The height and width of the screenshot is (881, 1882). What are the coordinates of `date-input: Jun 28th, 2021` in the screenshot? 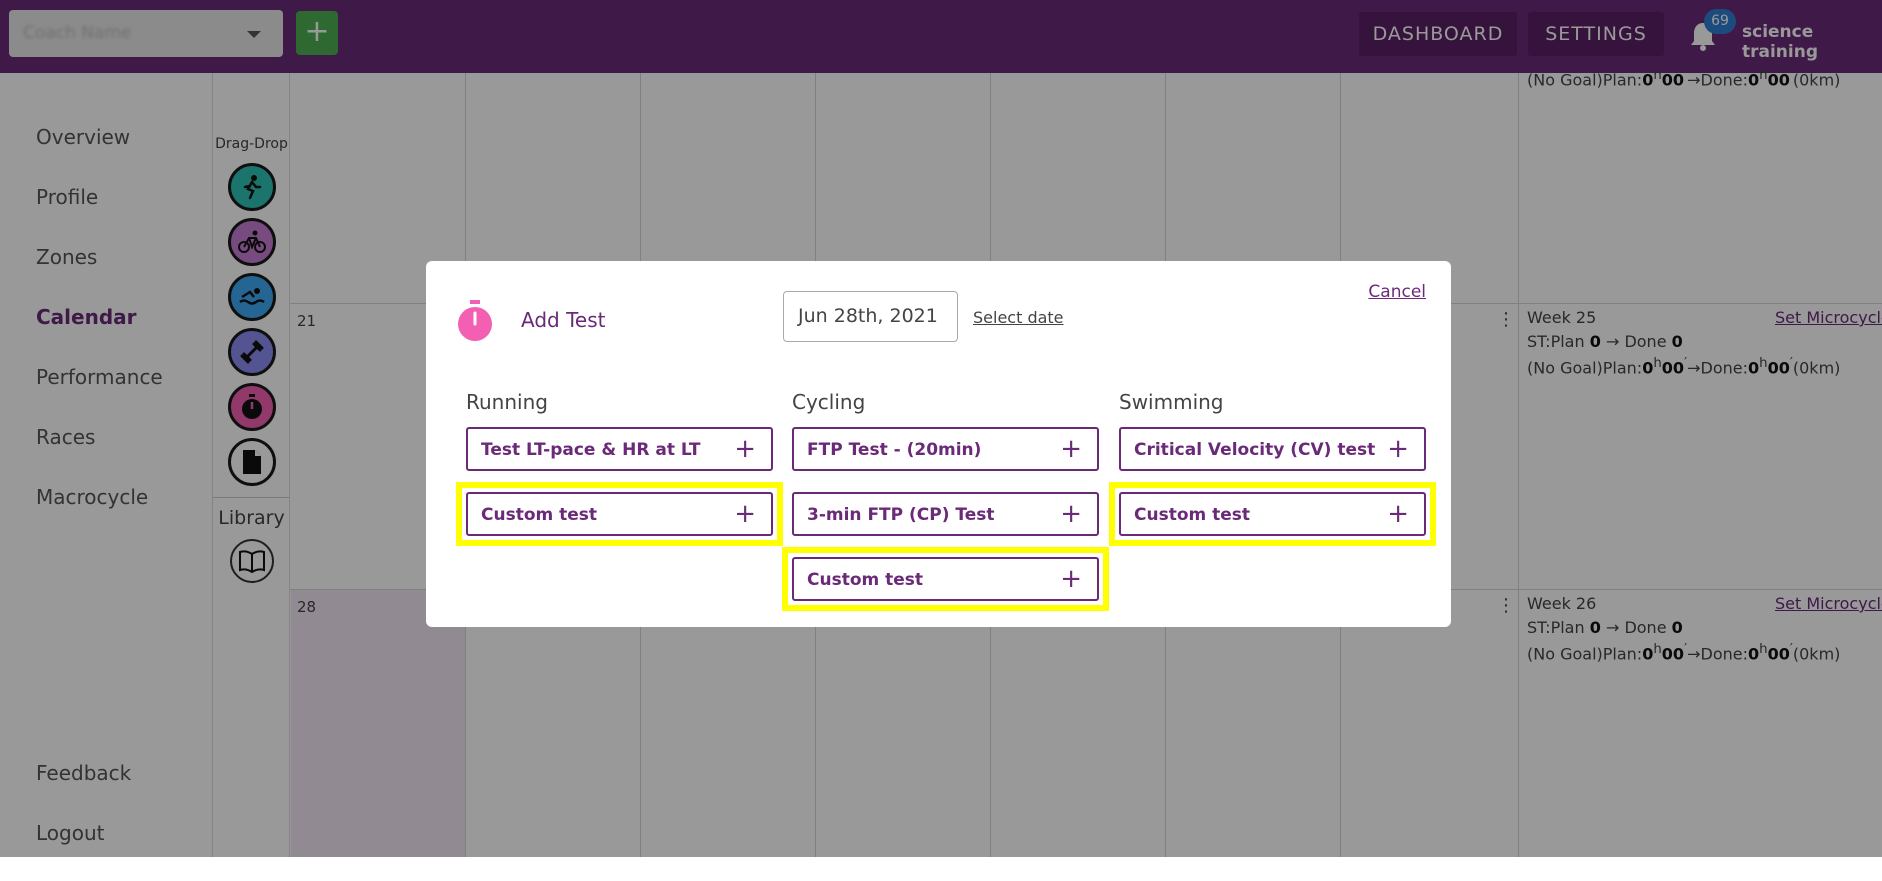 It's located at (870, 316).